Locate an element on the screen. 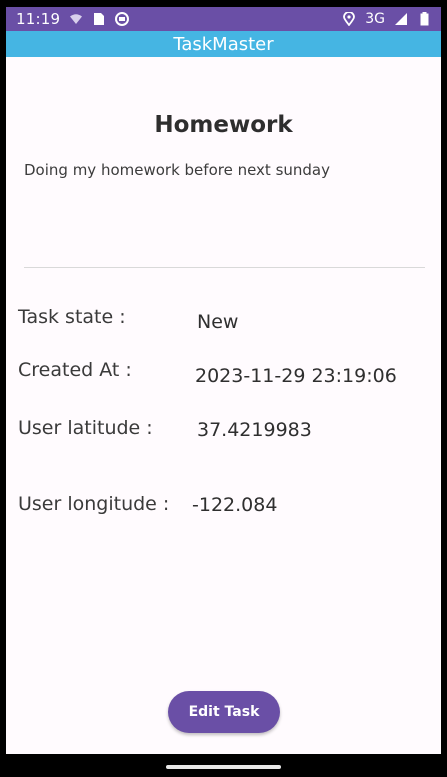 The image size is (447, 777). status-bar: 11:19 3G is located at coordinates (223, 19).